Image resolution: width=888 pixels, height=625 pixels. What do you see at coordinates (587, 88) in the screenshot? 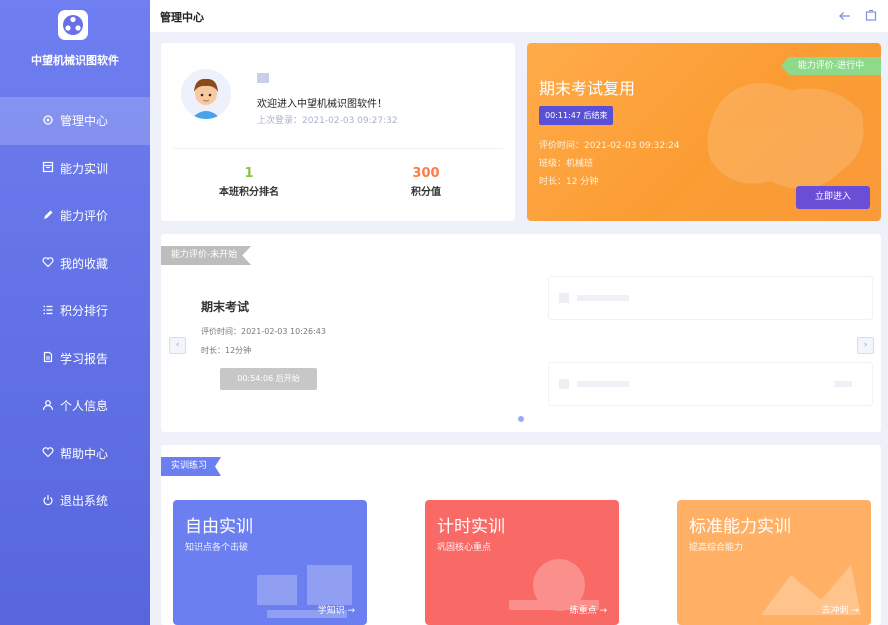
I see `exam-title: 期末考试复用` at bounding box center [587, 88].